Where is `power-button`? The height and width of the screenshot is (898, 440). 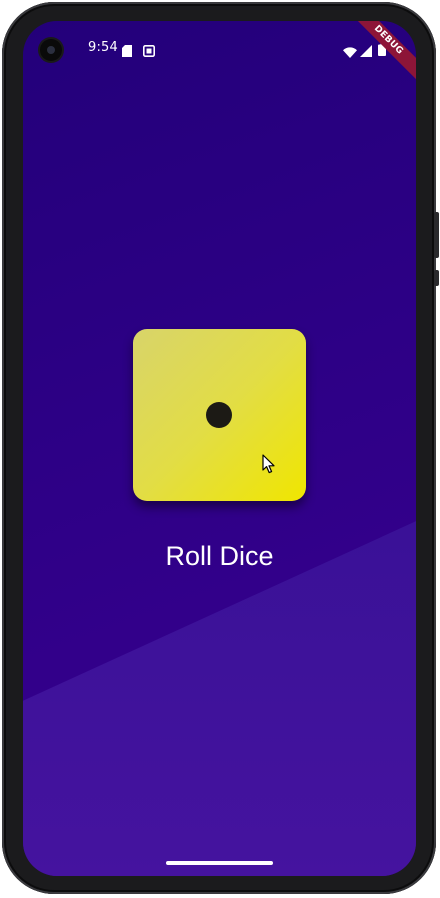
power-button is located at coordinates (436, 235).